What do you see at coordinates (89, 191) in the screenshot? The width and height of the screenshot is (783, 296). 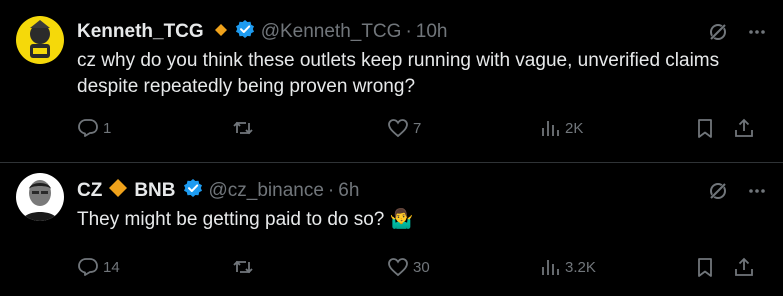 I see `display-name-part1: CZ` at bounding box center [89, 191].